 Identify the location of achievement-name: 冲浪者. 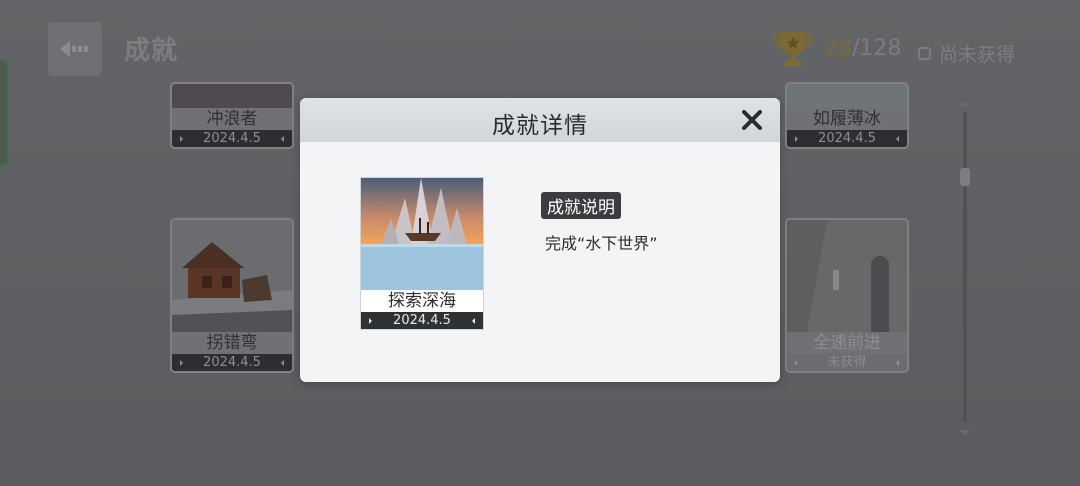
(232, 119).